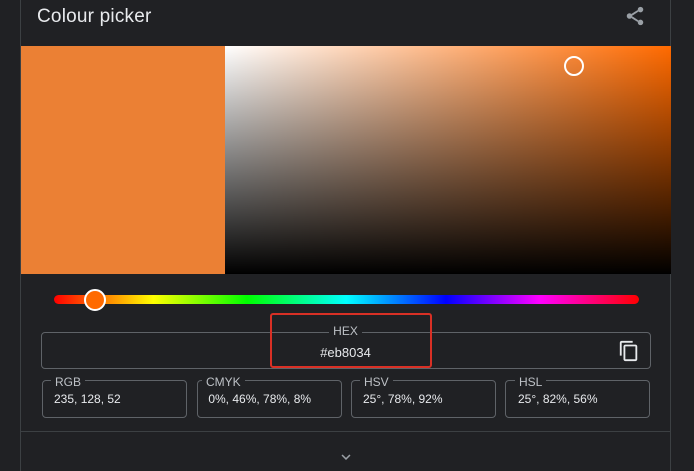 The height and width of the screenshot is (471, 694). What do you see at coordinates (376, 382) in the screenshot?
I see `hsv-label: HSV` at bounding box center [376, 382].